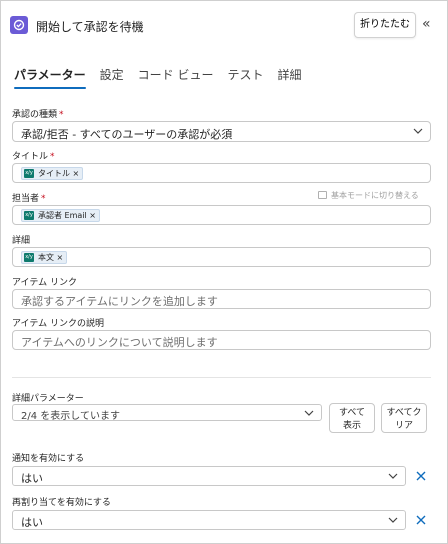 The height and width of the screenshot is (544, 448). What do you see at coordinates (221, 257) in the screenshot?
I see `details-input: x/y 本文 ×` at bounding box center [221, 257].